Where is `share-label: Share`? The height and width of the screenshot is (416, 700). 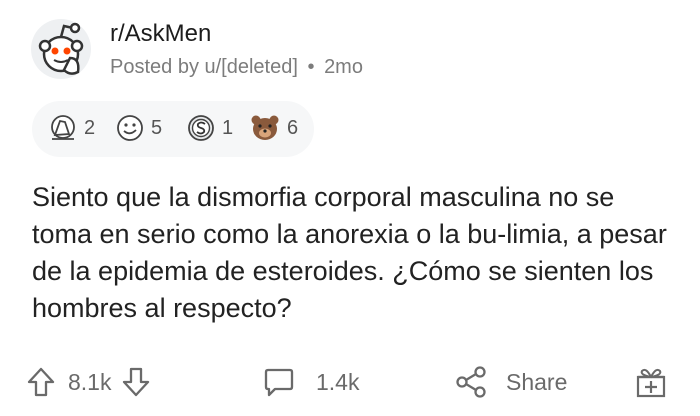 share-label: Share is located at coordinates (537, 381).